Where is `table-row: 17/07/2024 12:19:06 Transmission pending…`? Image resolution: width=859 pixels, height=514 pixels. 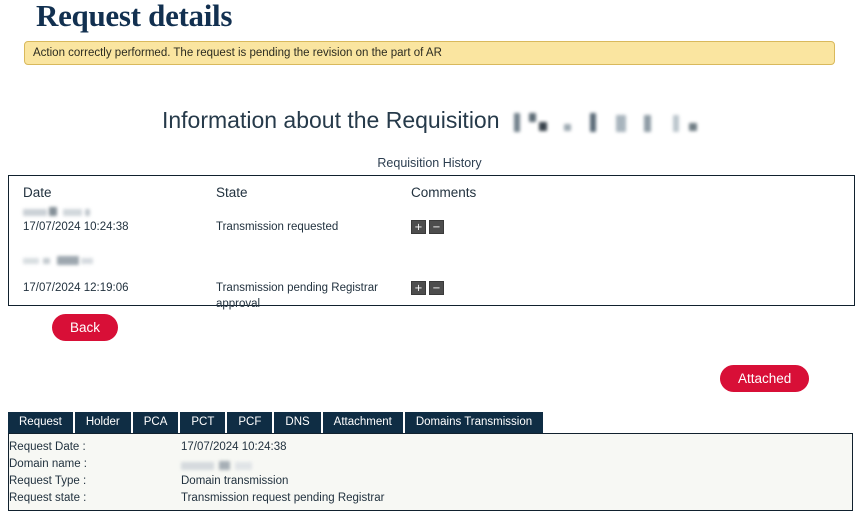
table-row: 17/07/2024 12:19:06 Transmission pending… is located at coordinates (431, 282).